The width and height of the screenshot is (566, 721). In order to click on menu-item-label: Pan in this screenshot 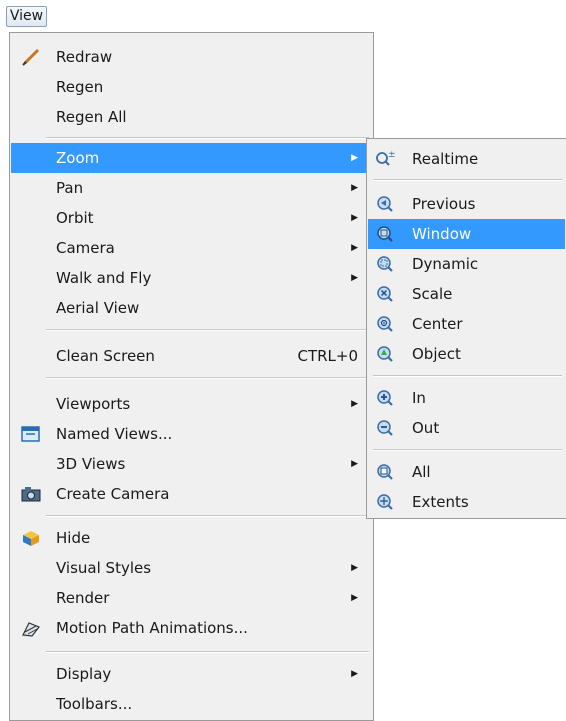, I will do `click(70, 188)`.